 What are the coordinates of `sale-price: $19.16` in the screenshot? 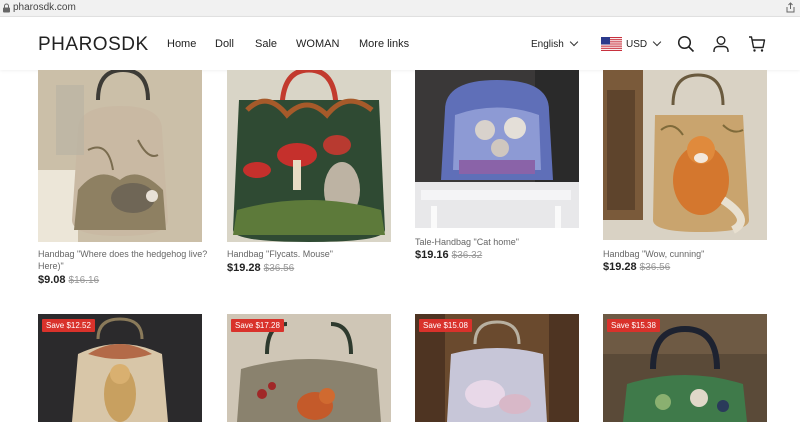 It's located at (432, 255).